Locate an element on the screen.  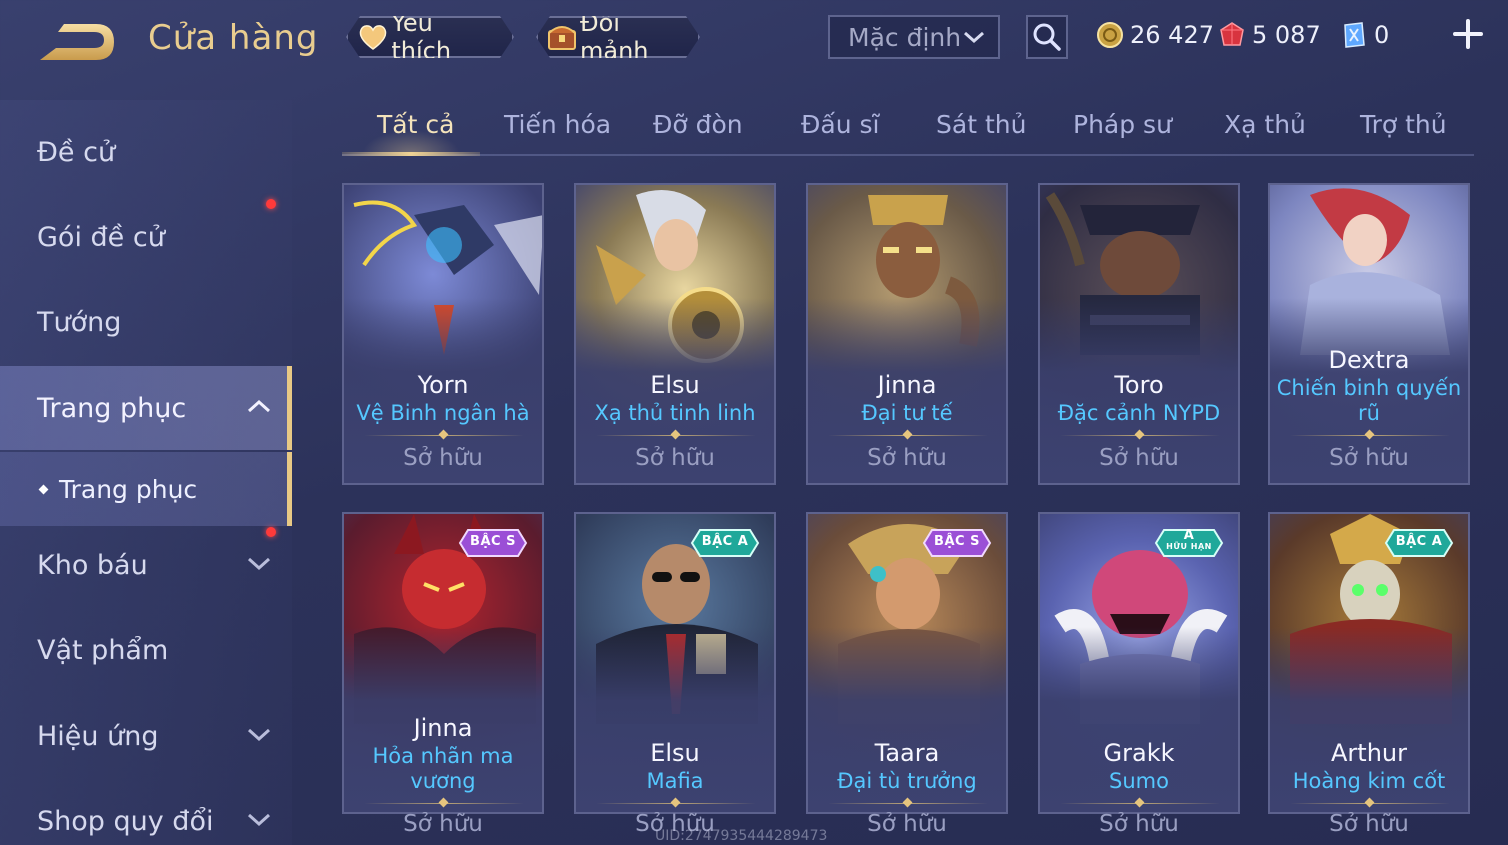
gold-balance: 26 427 is located at coordinates (1155, 35).